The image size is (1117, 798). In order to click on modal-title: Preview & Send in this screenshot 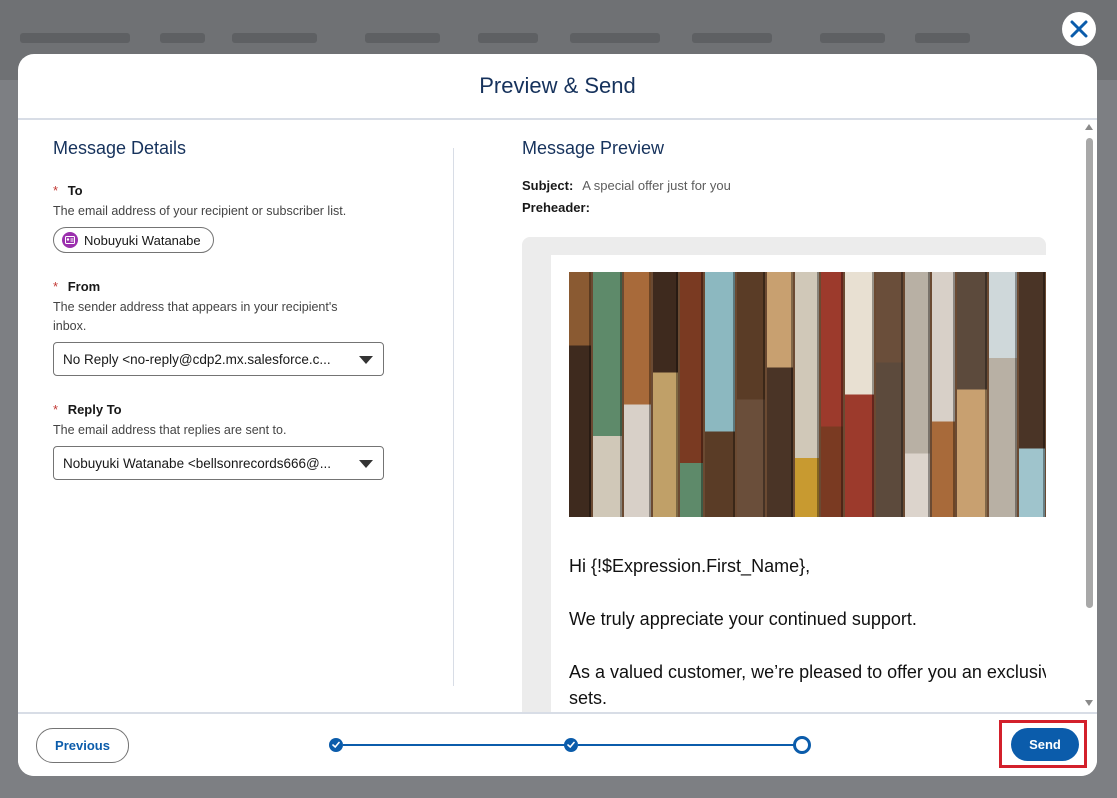, I will do `click(557, 85)`.